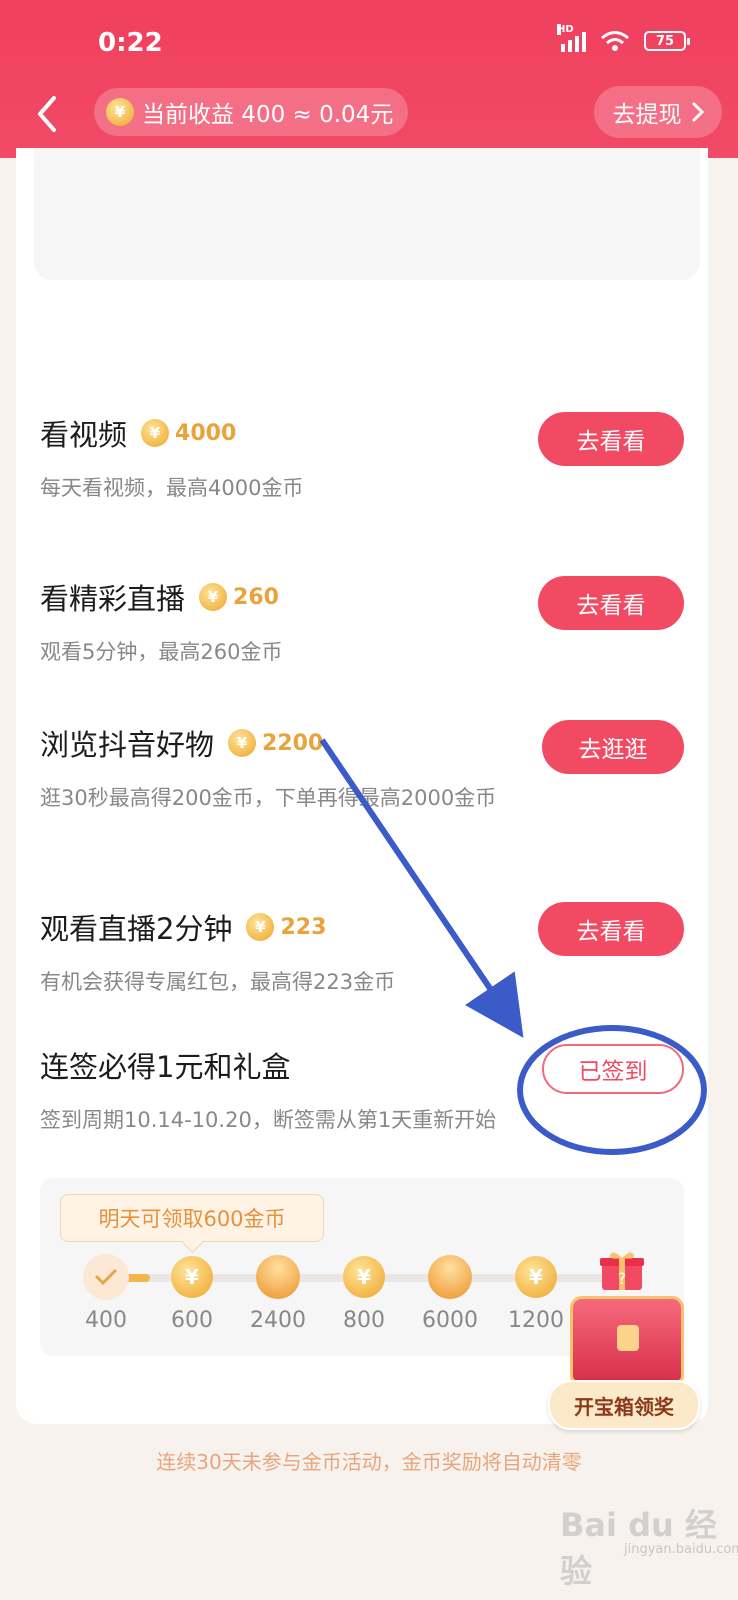 This screenshot has height=1600, width=738. I want to click on watermark-url: jingyan.baidu.com, so click(681, 1549).